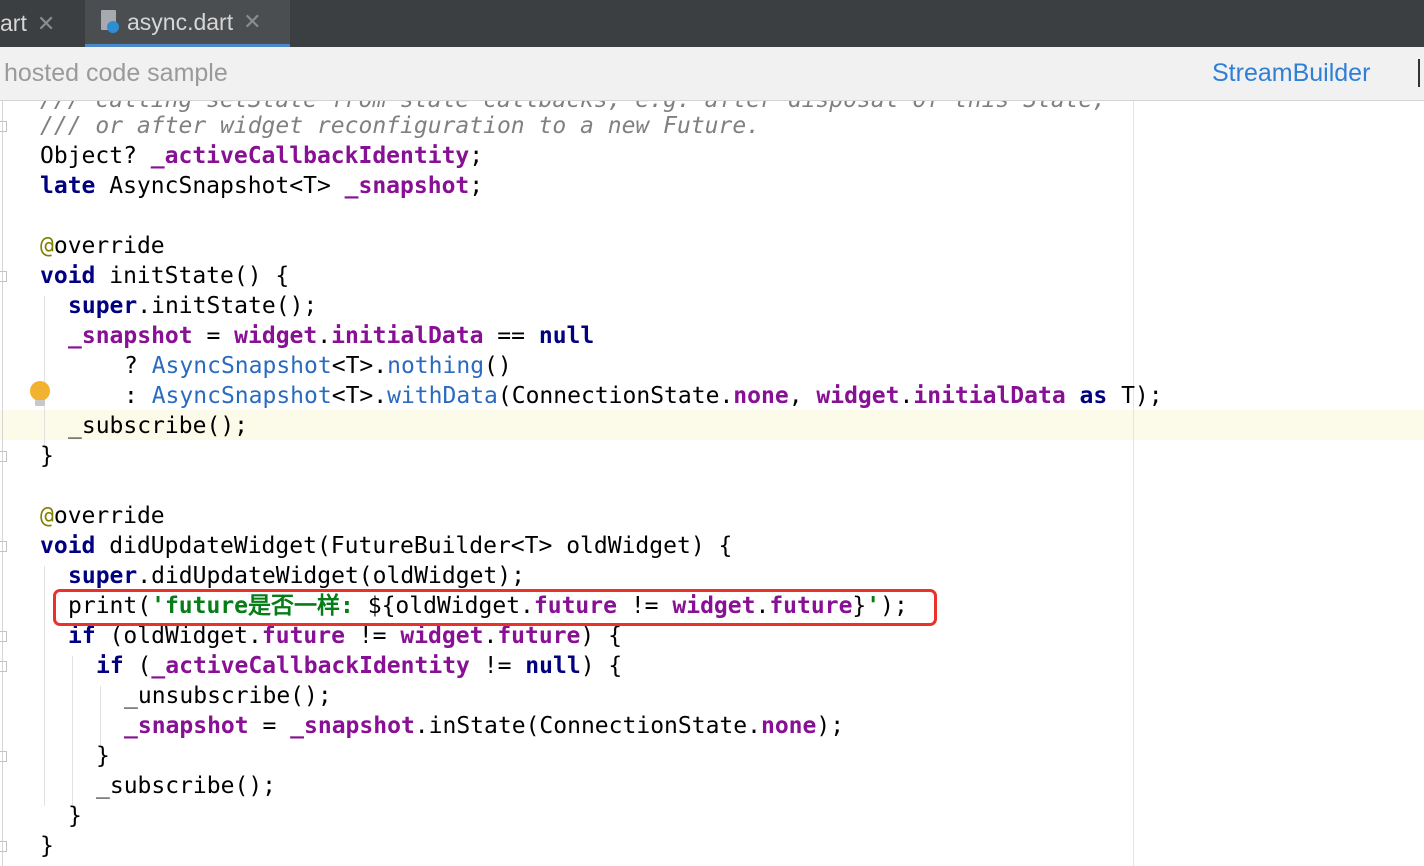  I want to click on code-line: _snapshot = widget.initialData == null, so click(331, 336).